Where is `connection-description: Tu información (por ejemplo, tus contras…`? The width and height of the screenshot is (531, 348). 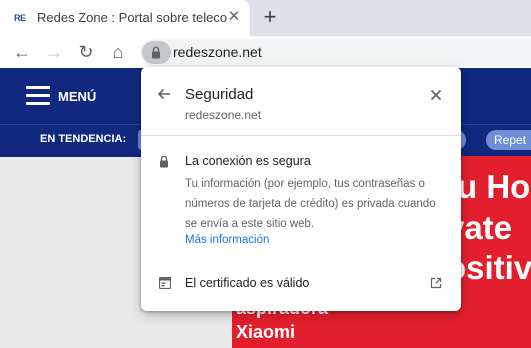
connection-description: Tu información (por ejemplo, tus contras… is located at coordinates (310, 204).